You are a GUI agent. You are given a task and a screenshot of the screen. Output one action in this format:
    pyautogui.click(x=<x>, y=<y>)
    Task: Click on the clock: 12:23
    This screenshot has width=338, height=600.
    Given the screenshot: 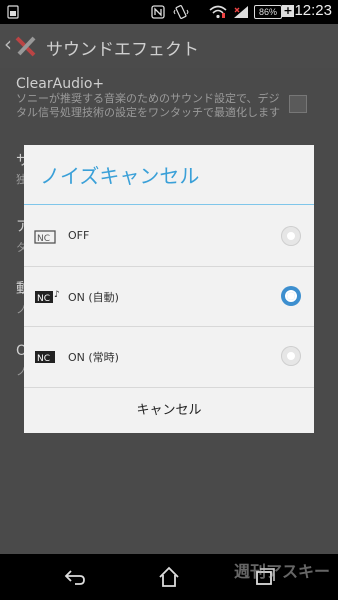 What is the action you would take?
    pyautogui.click(x=313, y=10)
    